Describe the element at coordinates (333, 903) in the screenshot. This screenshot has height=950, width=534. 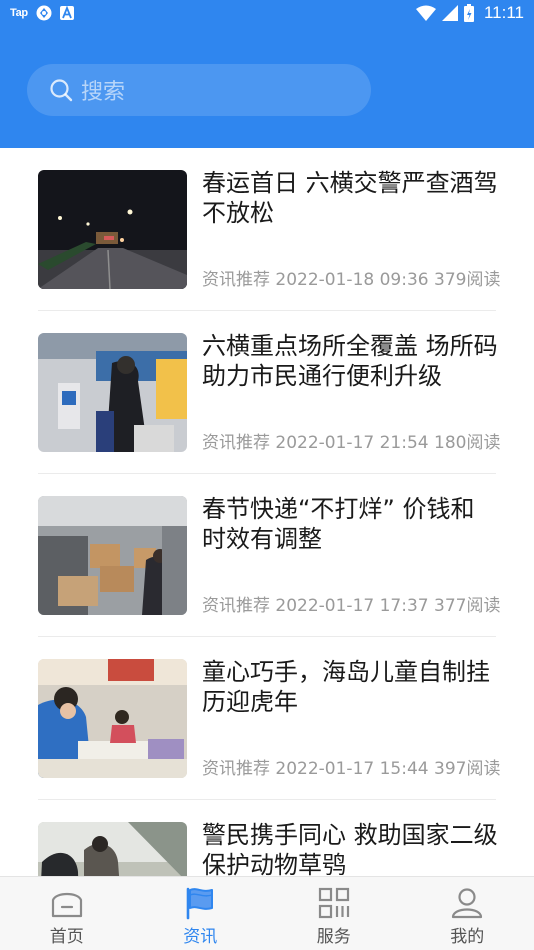
I see `grid-icon` at that location.